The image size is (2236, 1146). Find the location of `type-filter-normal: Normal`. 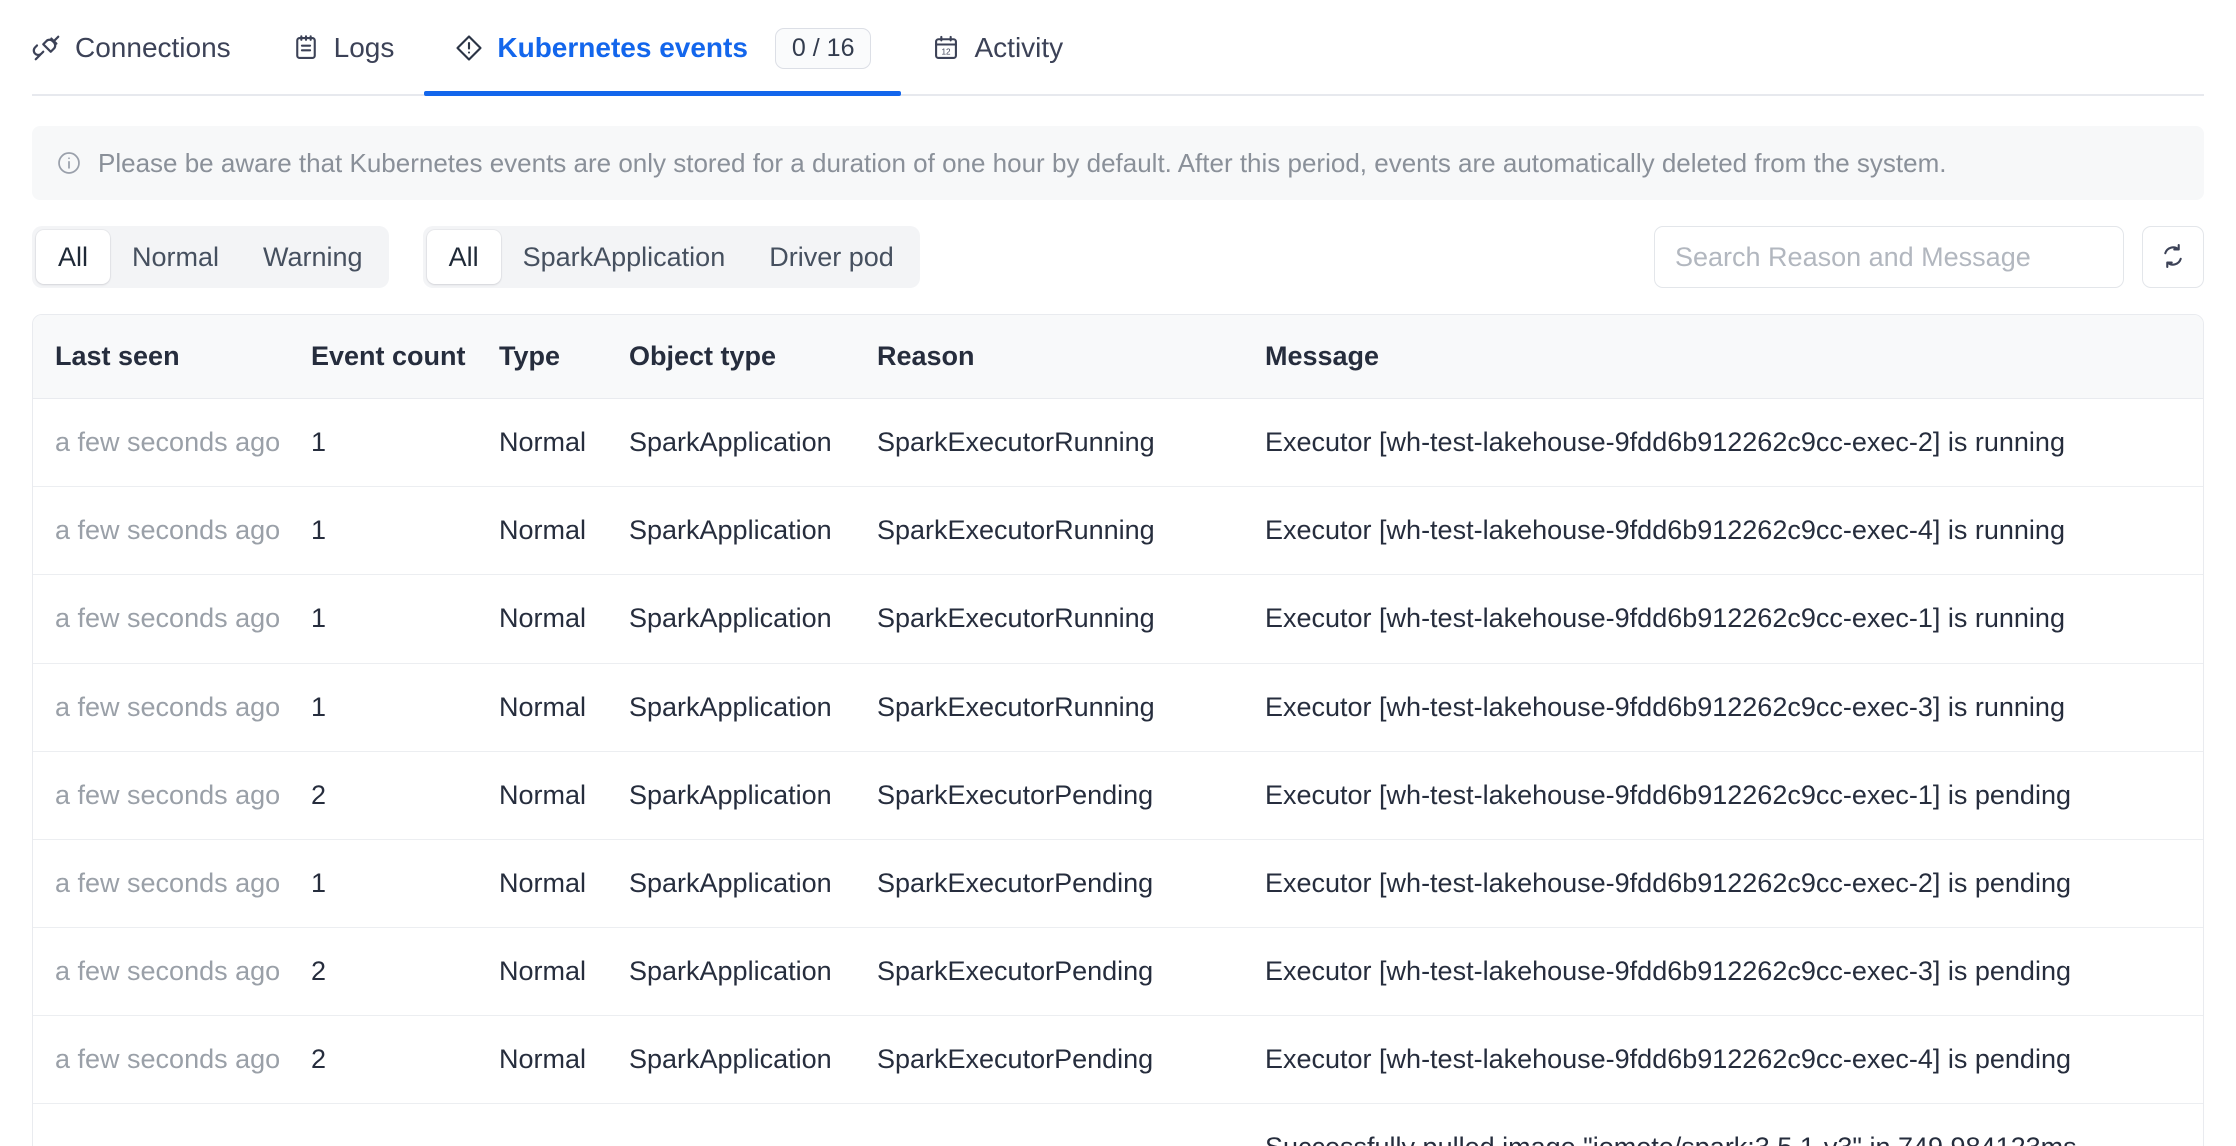

type-filter-normal: Normal is located at coordinates (175, 257).